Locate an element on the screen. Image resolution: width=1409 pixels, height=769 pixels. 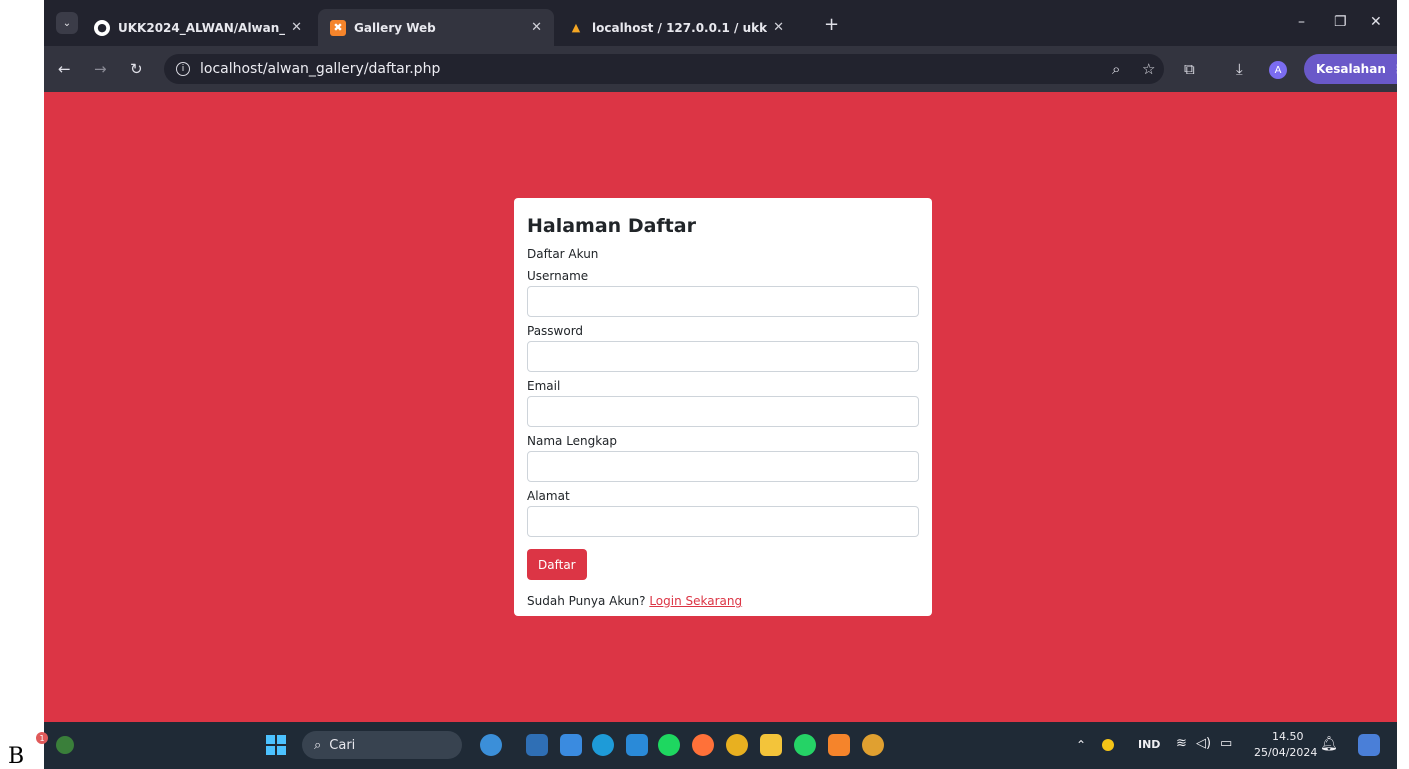
xampp-icon: ✖ is located at coordinates (338, 27).